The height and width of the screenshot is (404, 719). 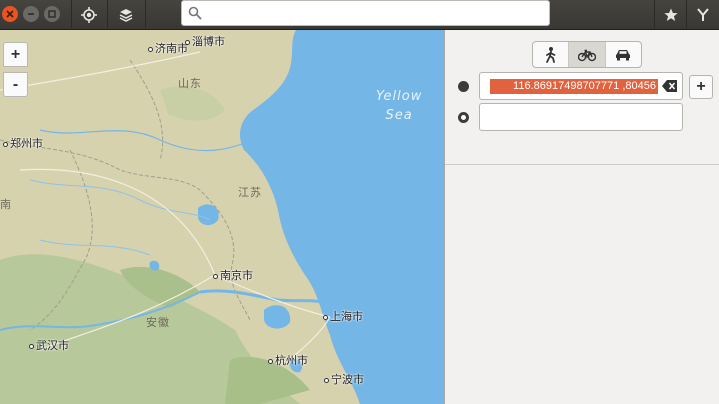 I want to click on locate-me-button, so click(x=89, y=15).